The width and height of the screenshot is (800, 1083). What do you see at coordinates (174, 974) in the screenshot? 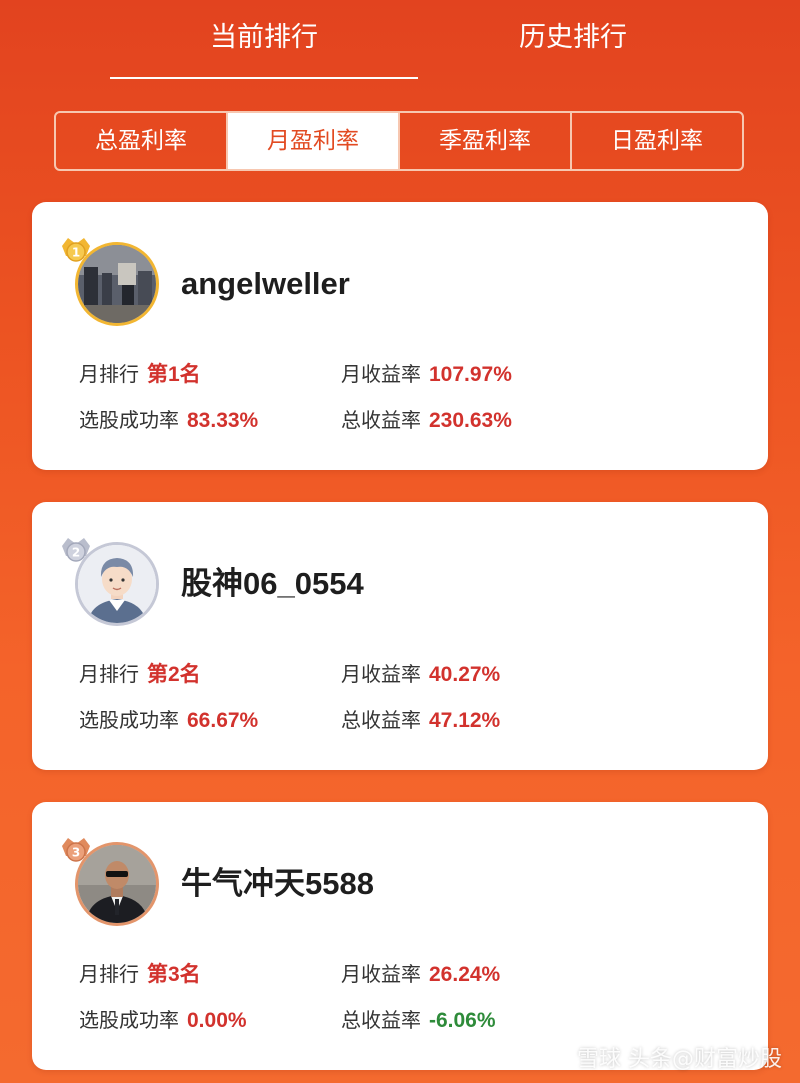
I see `month-rank-value: 第3名` at bounding box center [174, 974].